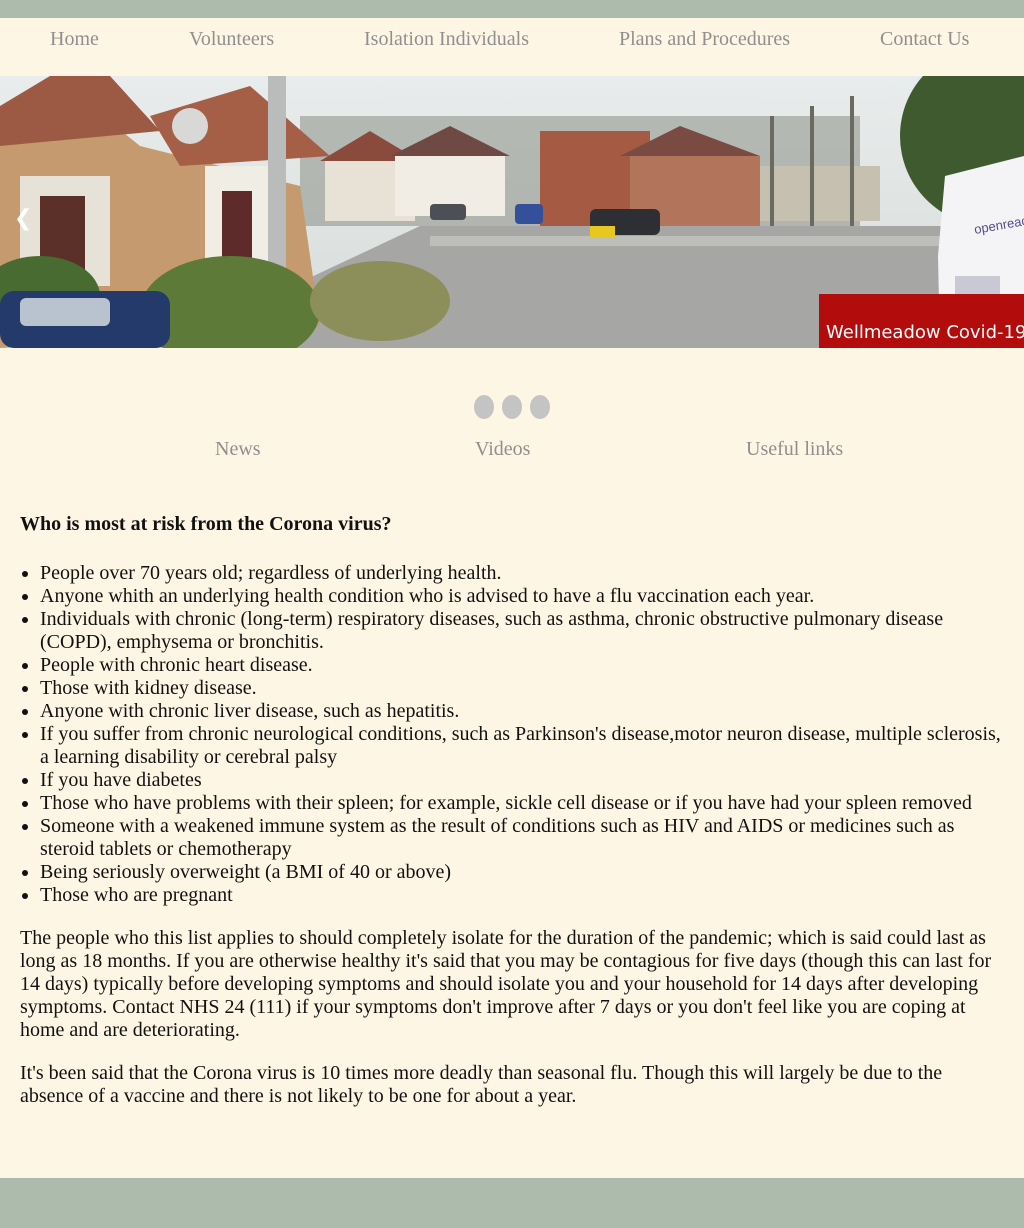  I want to click on subnav-useful-links: Useful links, so click(794, 449).